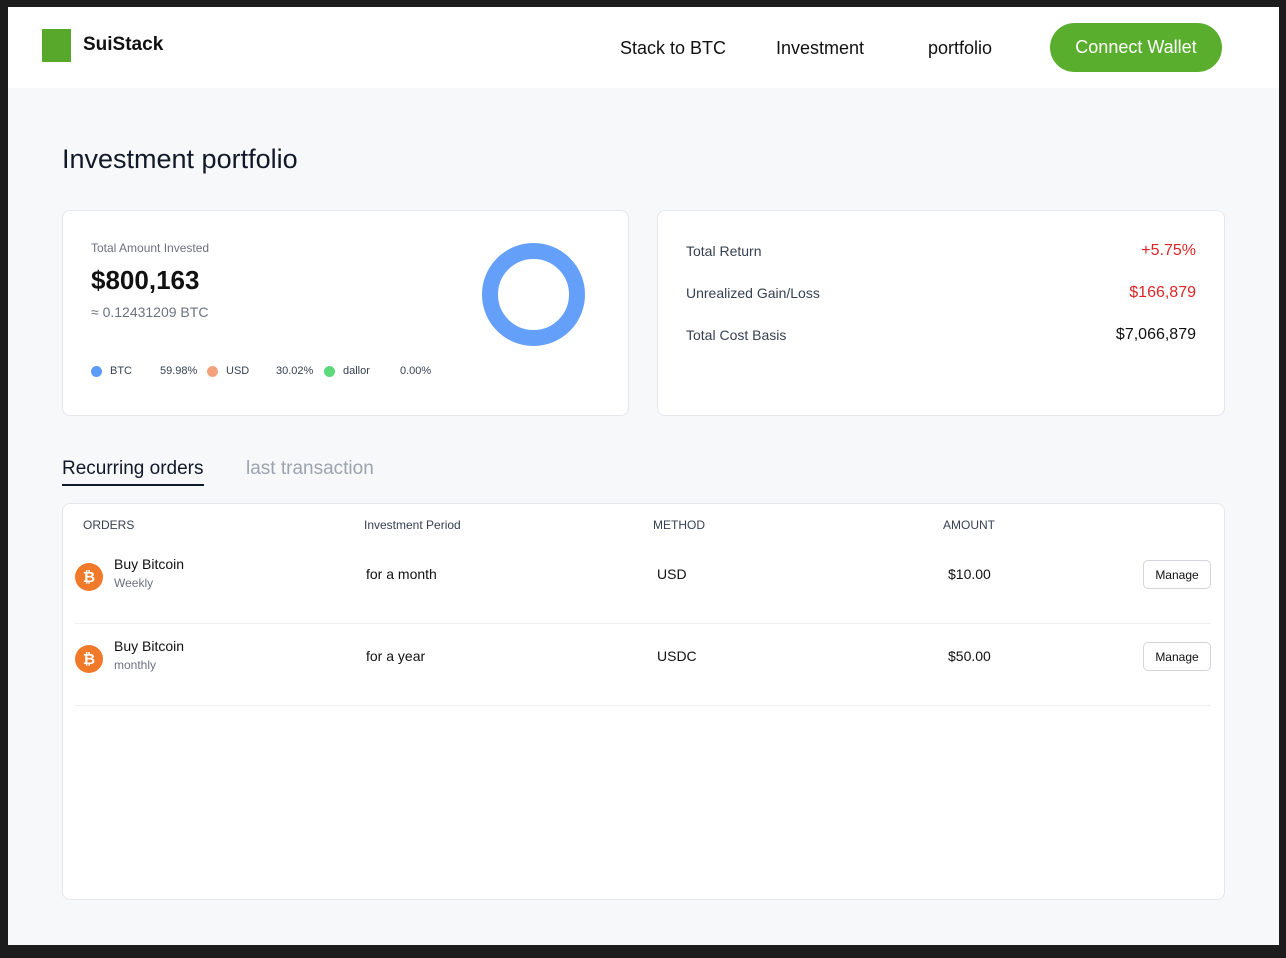 This screenshot has height=958, width=1286. I want to click on stat-label: Unrealized Gain/Loss, so click(753, 293).